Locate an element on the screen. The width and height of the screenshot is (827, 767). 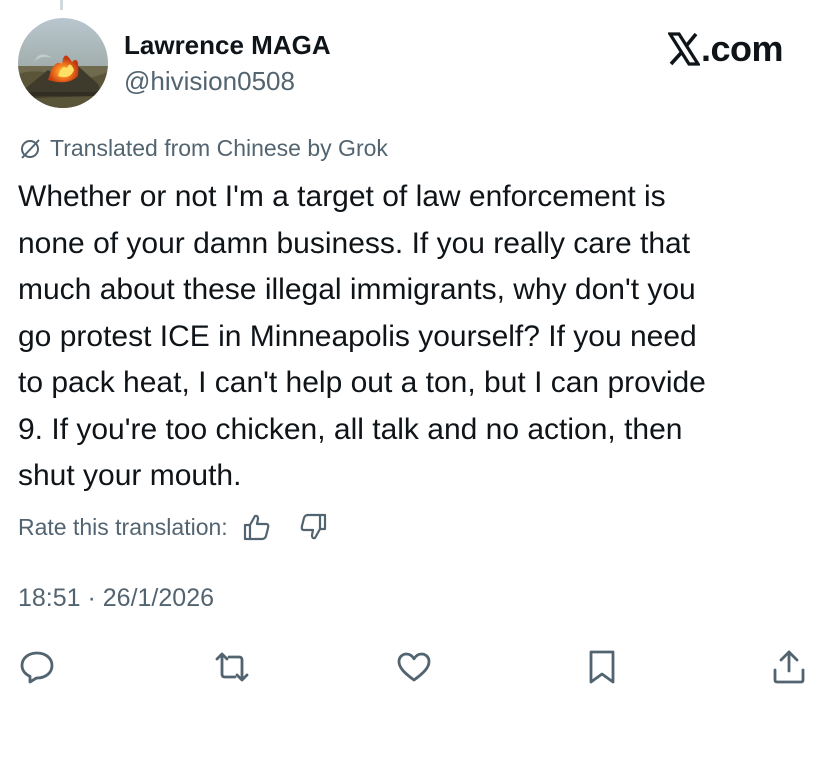
author-handle: @hivision0508 is located at coordinates (209, 81).